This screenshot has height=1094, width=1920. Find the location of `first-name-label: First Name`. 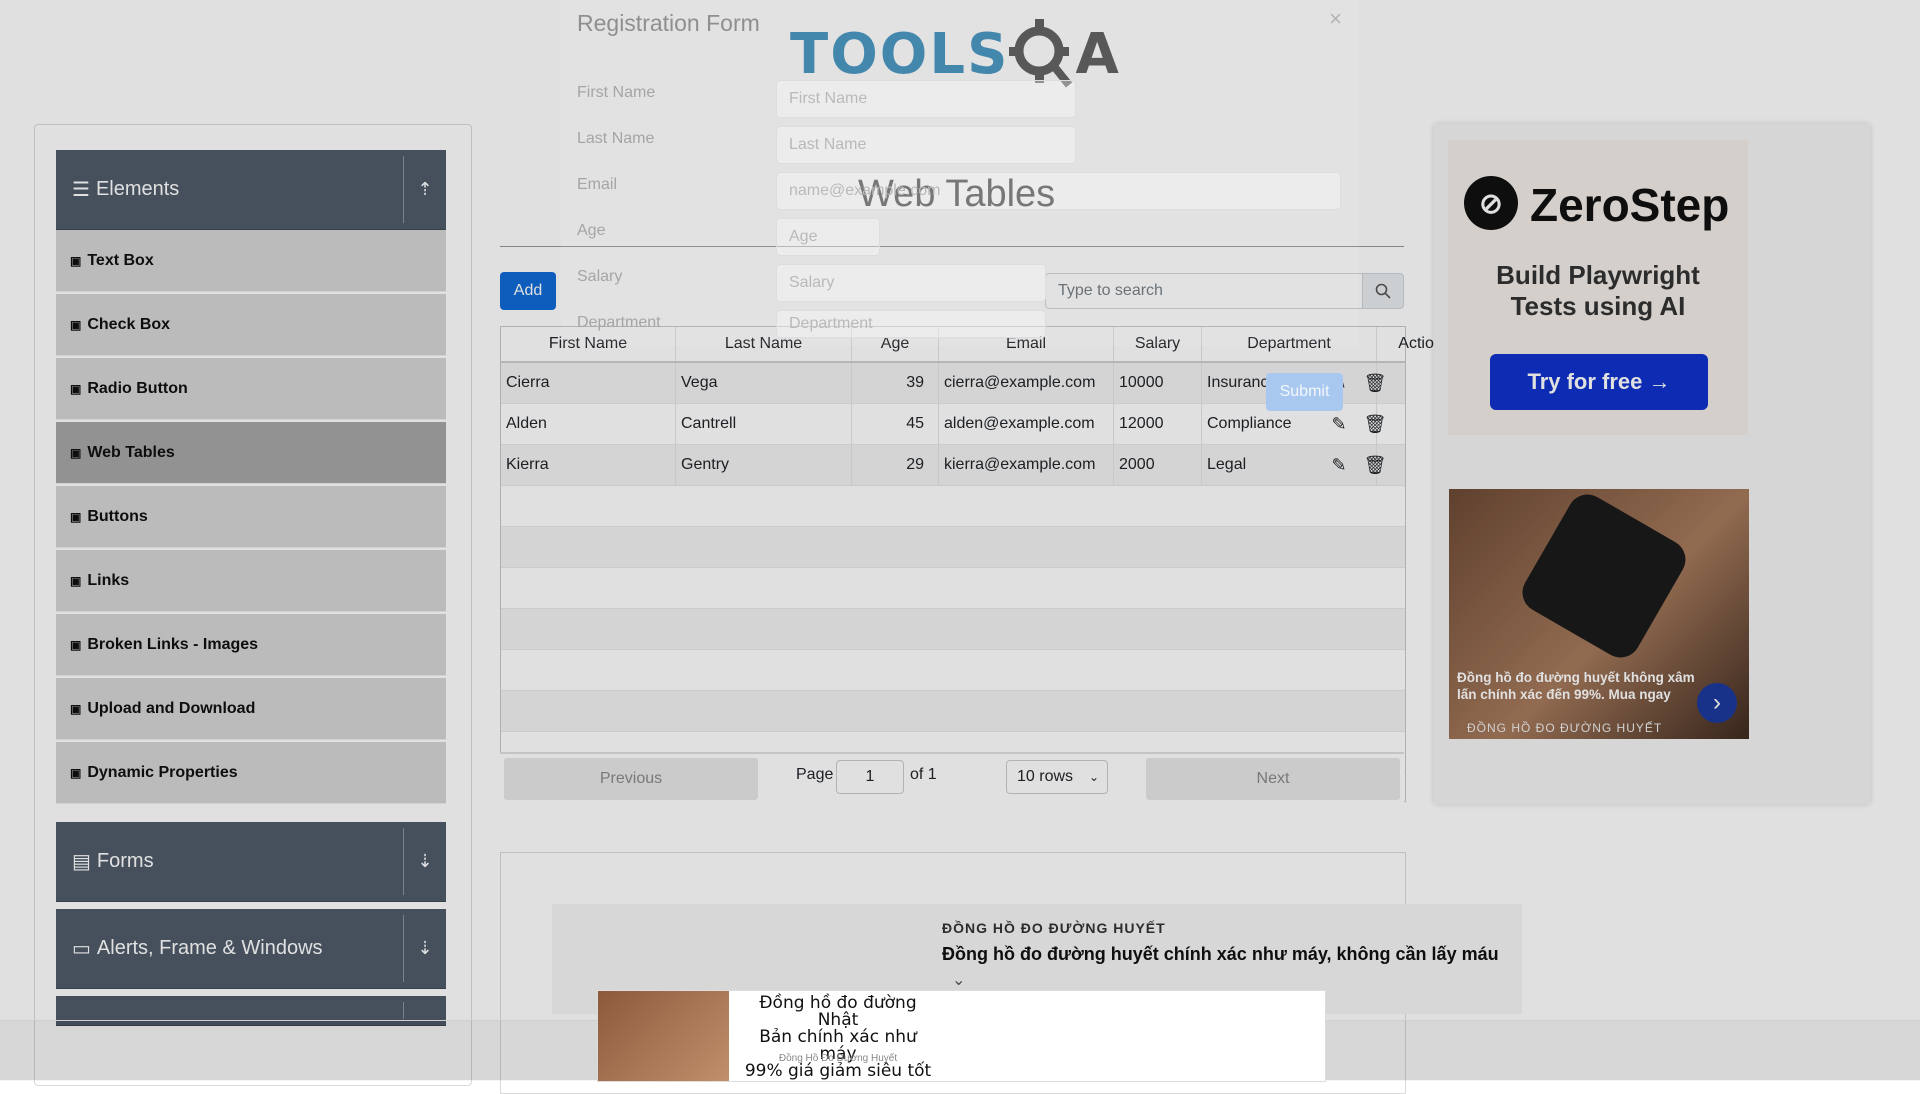

first-name-label: First Name is located at coordinates (616, 92).